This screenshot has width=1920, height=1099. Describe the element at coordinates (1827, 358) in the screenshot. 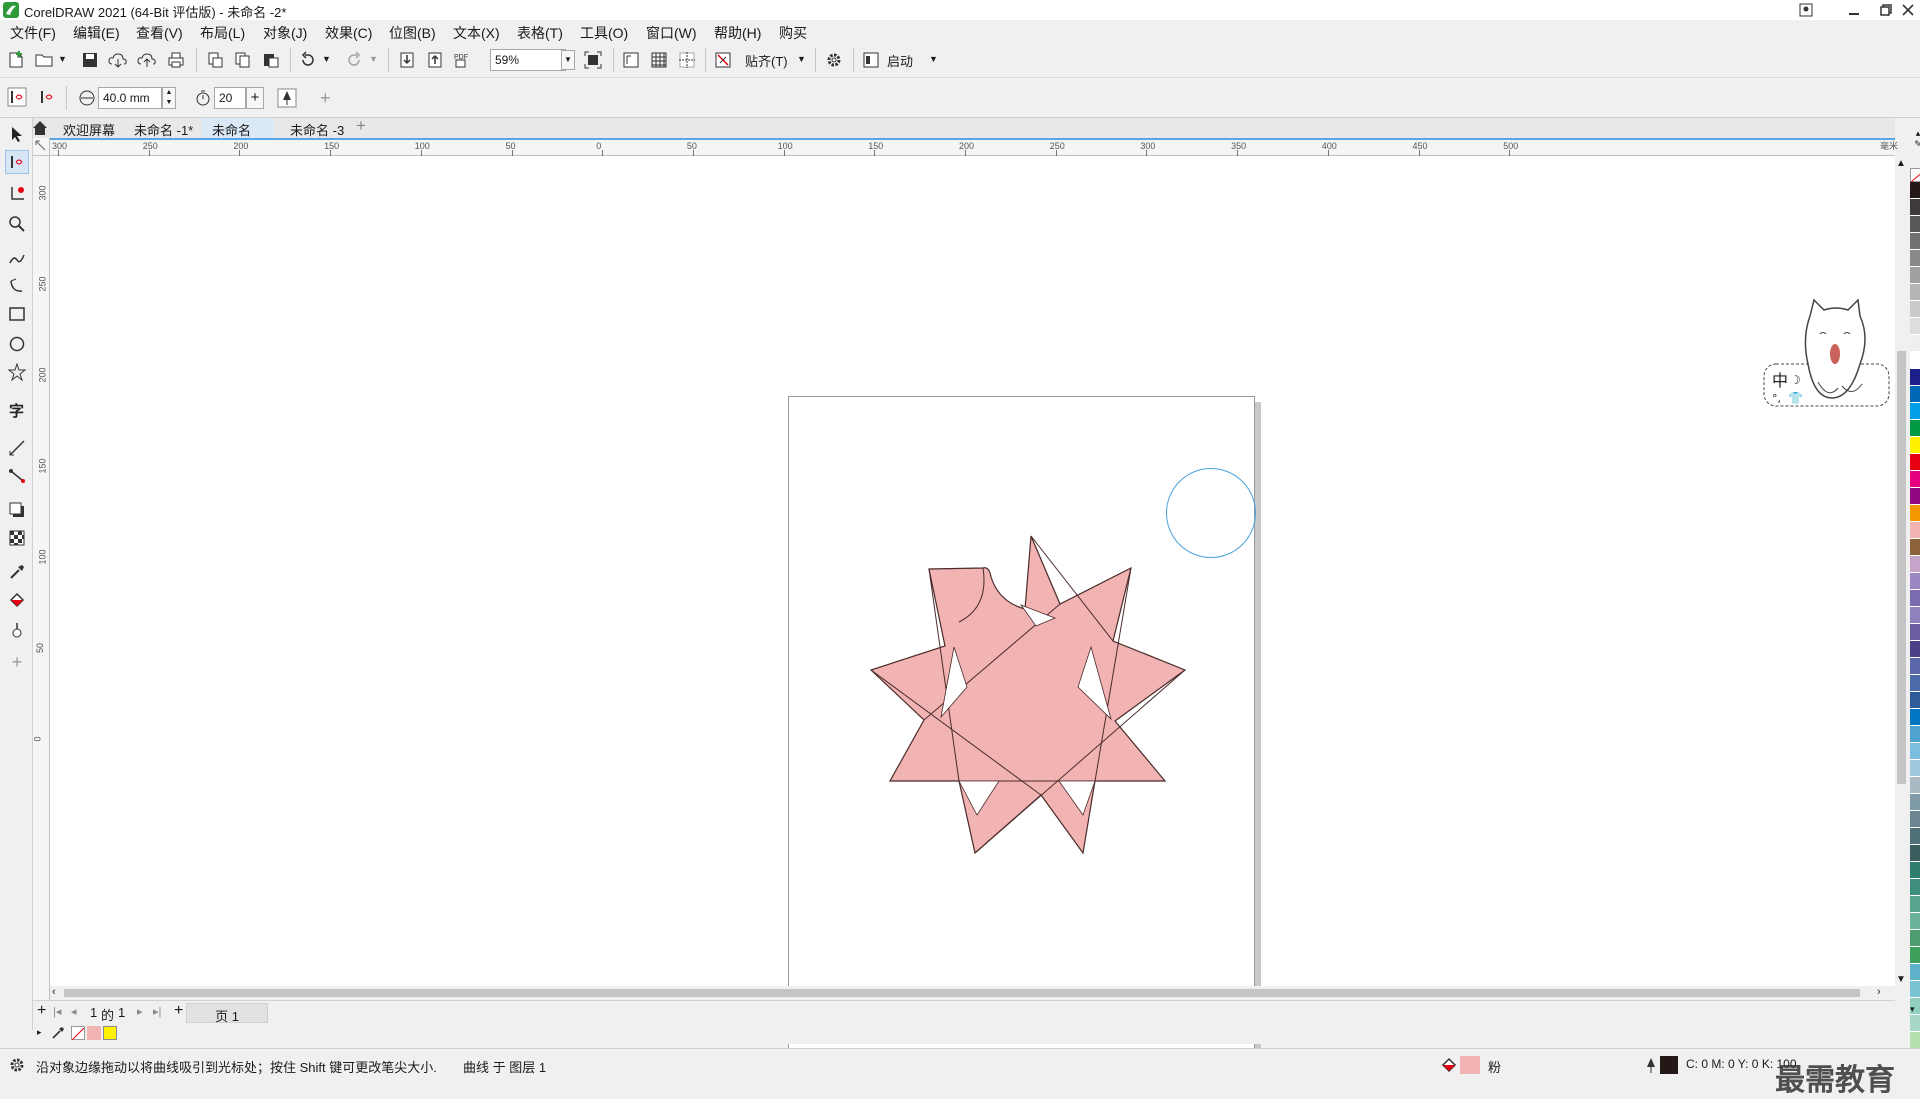

I see `ime-mascot-icon: 中 ☽ °, 👕` at that location.